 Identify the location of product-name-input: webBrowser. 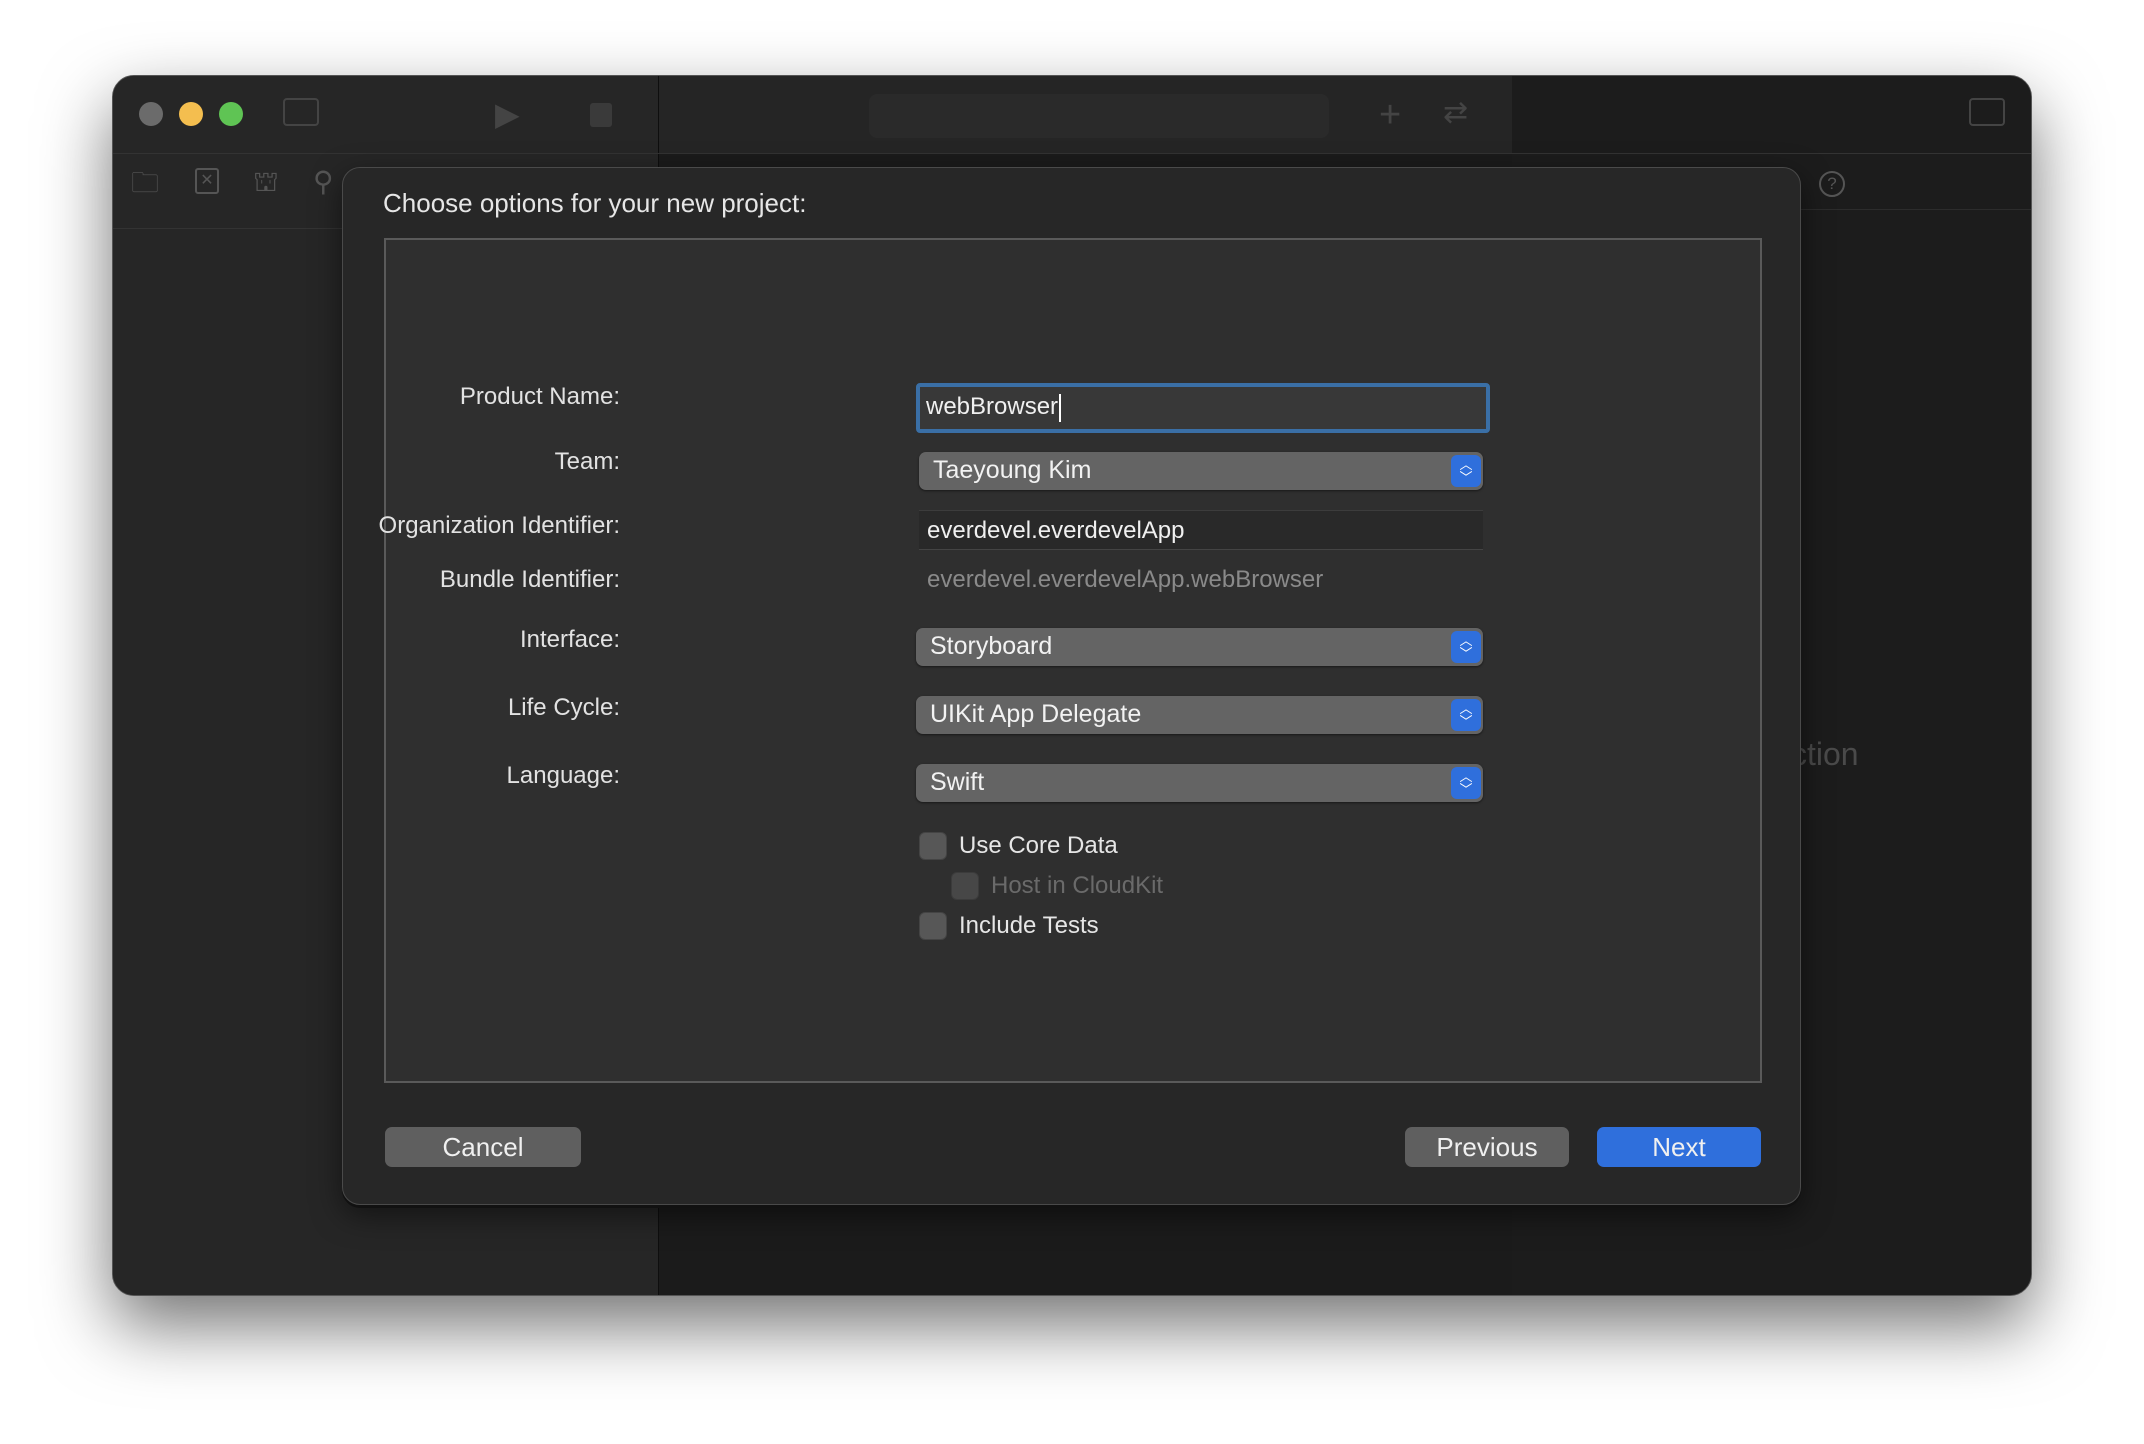
(1203, 408).